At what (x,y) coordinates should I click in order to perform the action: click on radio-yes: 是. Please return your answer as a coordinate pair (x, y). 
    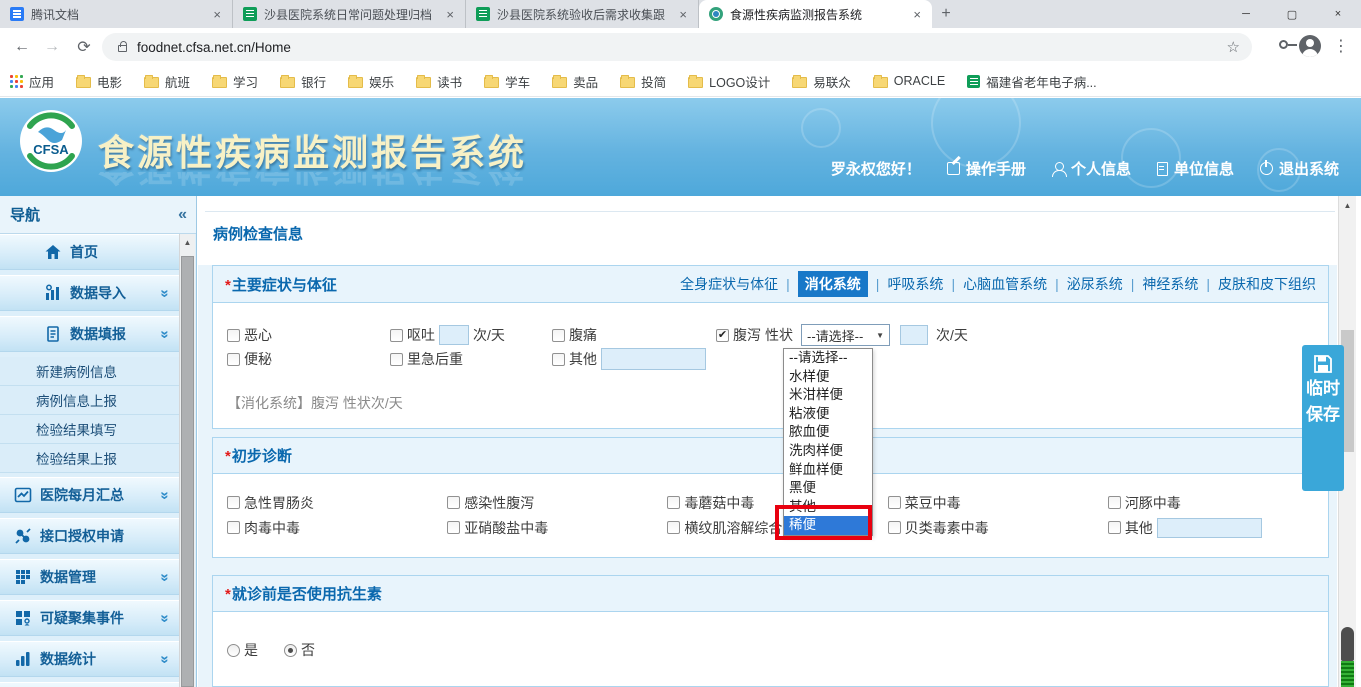
    Looking at the image, I should click on (242, 650).